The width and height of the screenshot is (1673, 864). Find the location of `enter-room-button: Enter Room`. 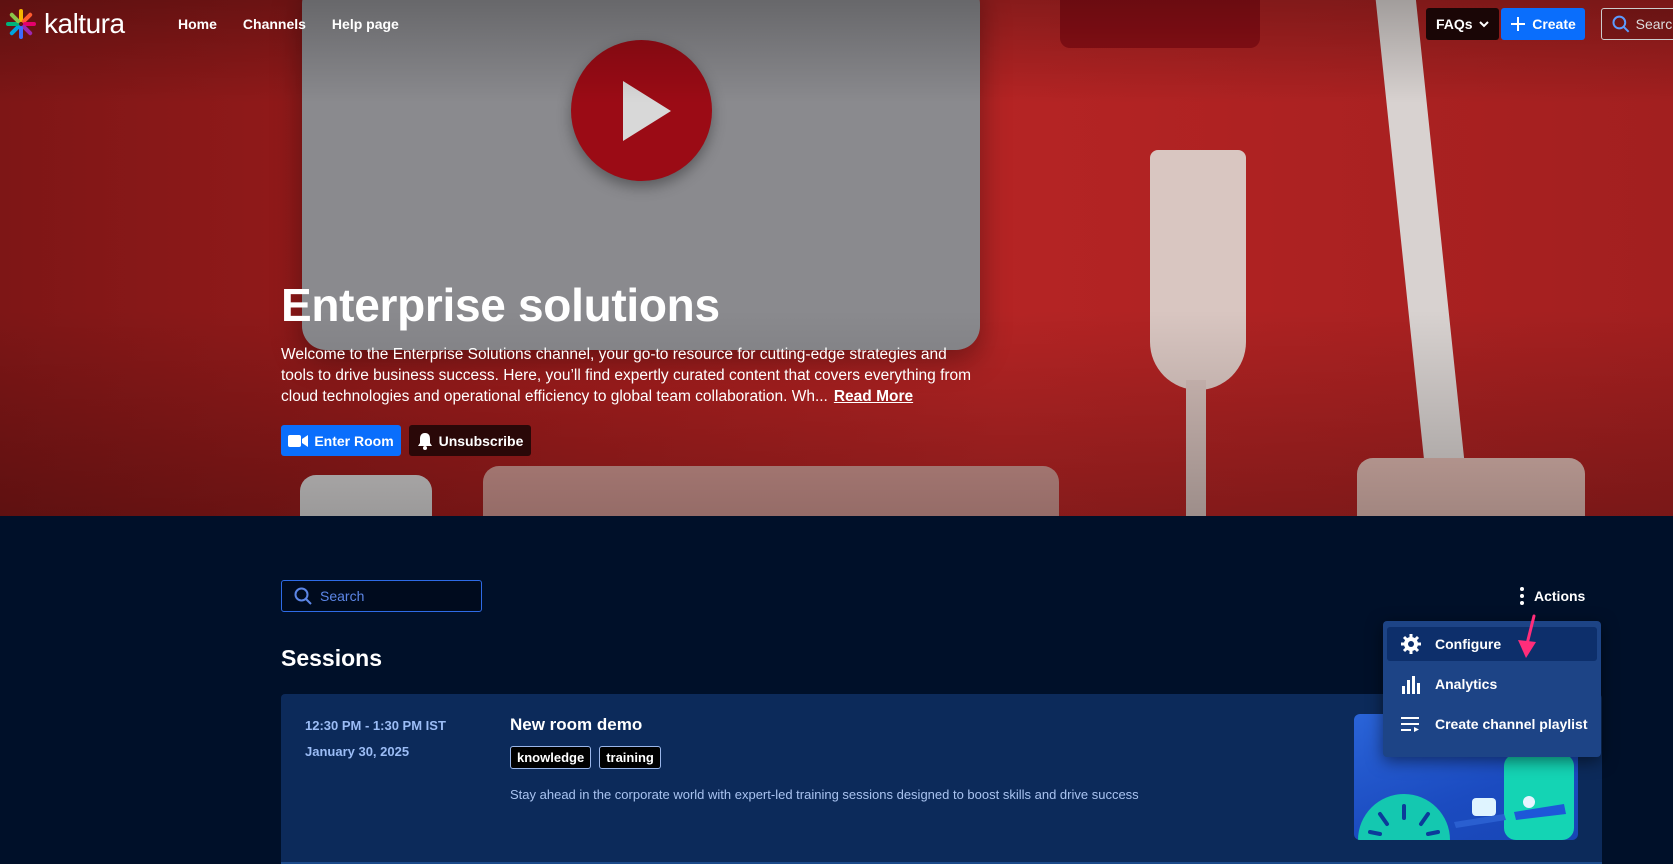

enter-room-button: Enter Room is located at coordinates (341, 440).